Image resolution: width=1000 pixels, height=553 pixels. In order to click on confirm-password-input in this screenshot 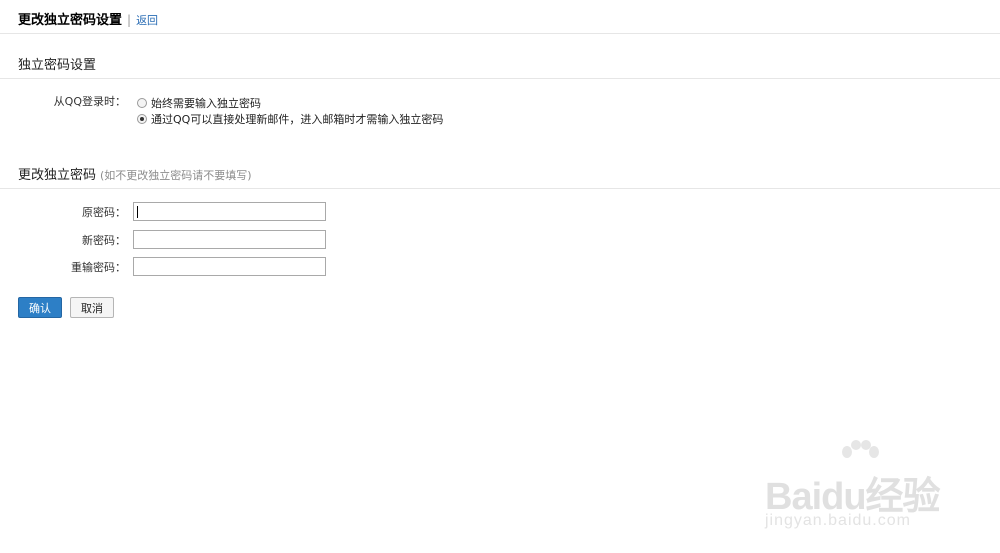, I will do `click(229, 266)`.